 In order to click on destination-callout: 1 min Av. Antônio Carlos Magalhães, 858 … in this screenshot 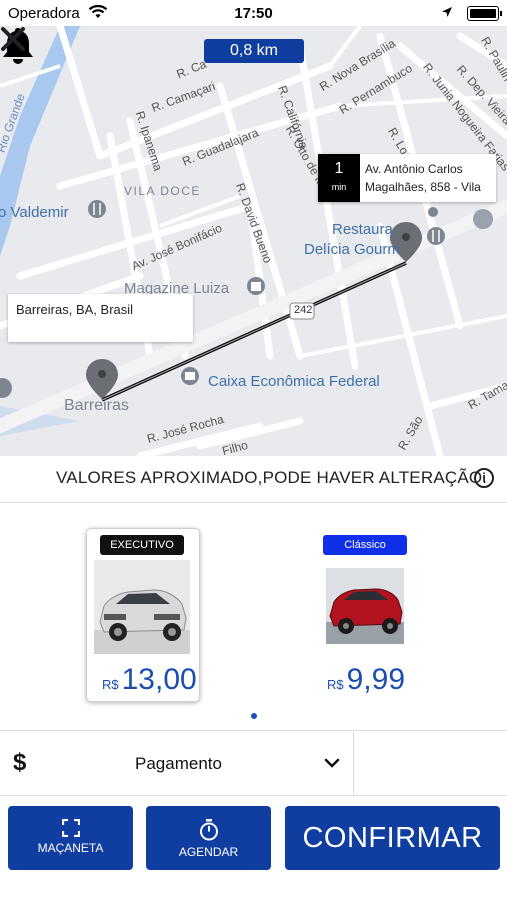, I will do `click(407, 178)`.